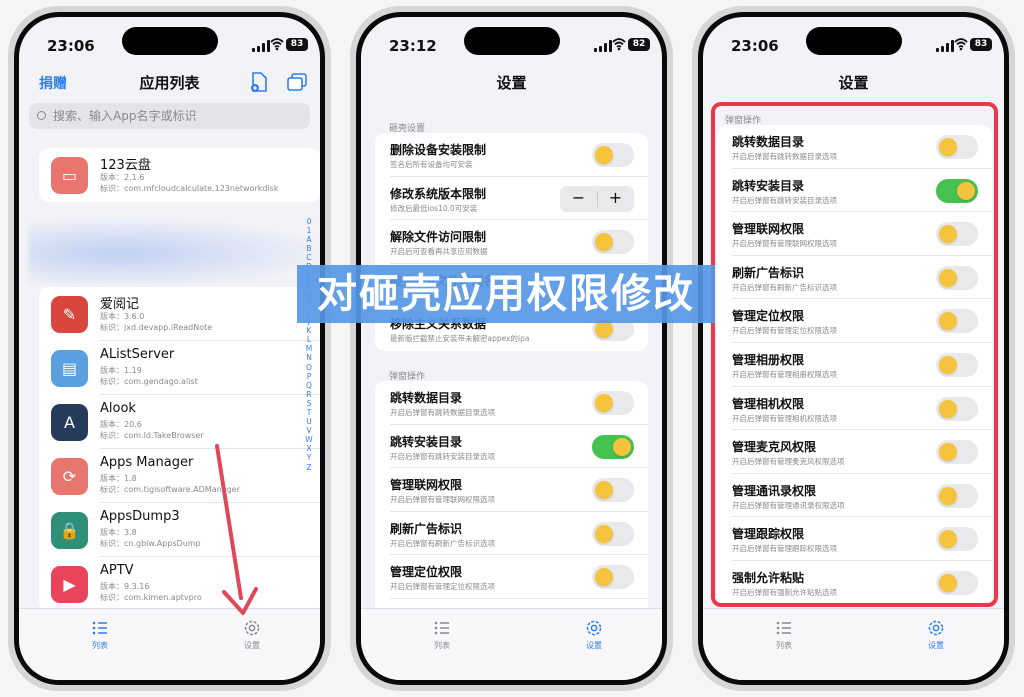  What do you see at coordinates (125, 165) in the screenshot?
I see `app-name: 123云盘` at bounding box center [125, 165].